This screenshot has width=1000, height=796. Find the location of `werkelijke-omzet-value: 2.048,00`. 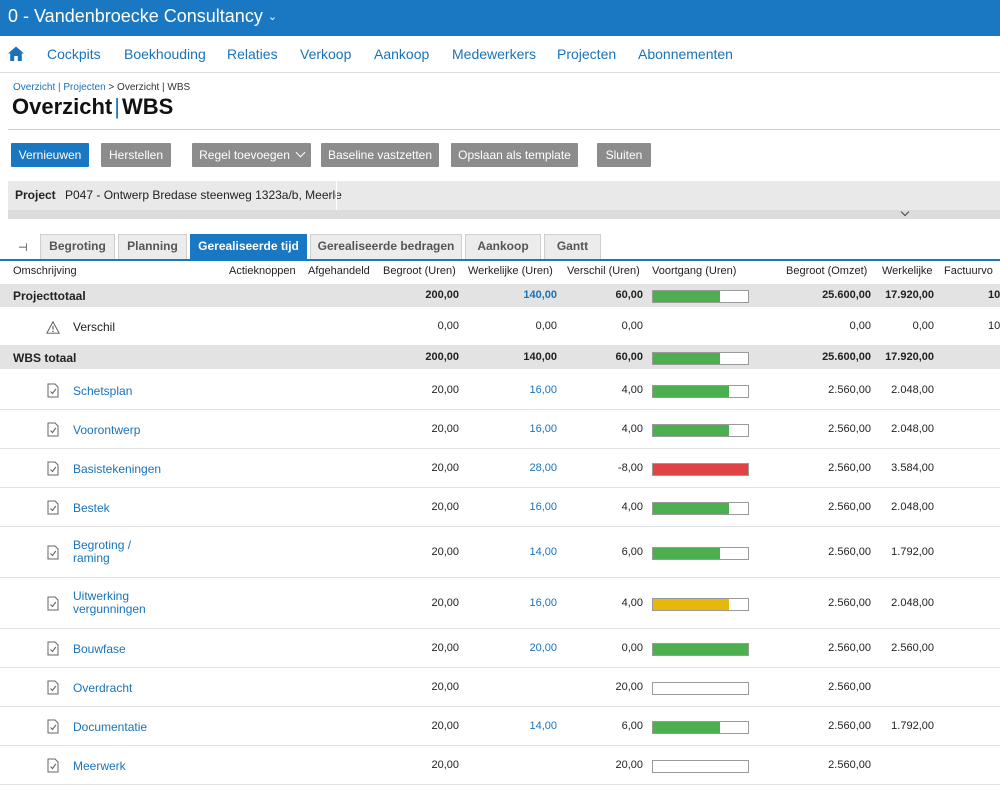

werkelijke-omzet-value: 2.048,00 is located at coordinates (912, 603).